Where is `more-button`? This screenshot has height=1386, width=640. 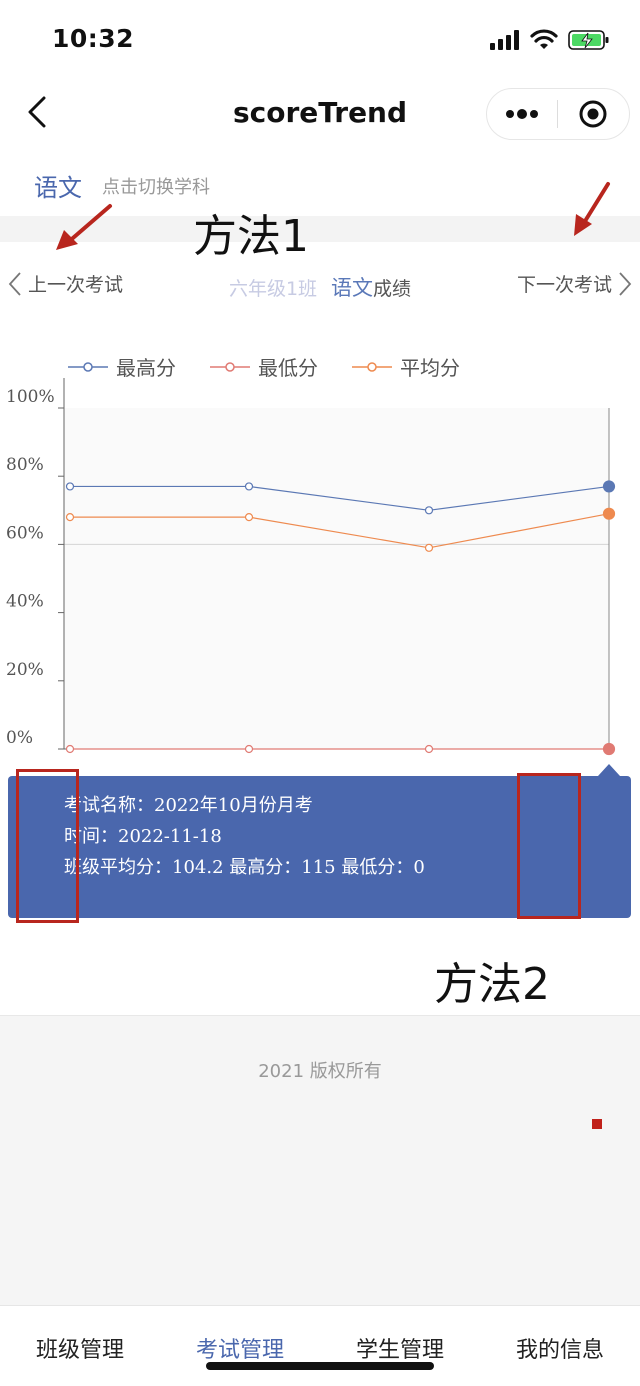
more-button is located at coordinates (522, 114).